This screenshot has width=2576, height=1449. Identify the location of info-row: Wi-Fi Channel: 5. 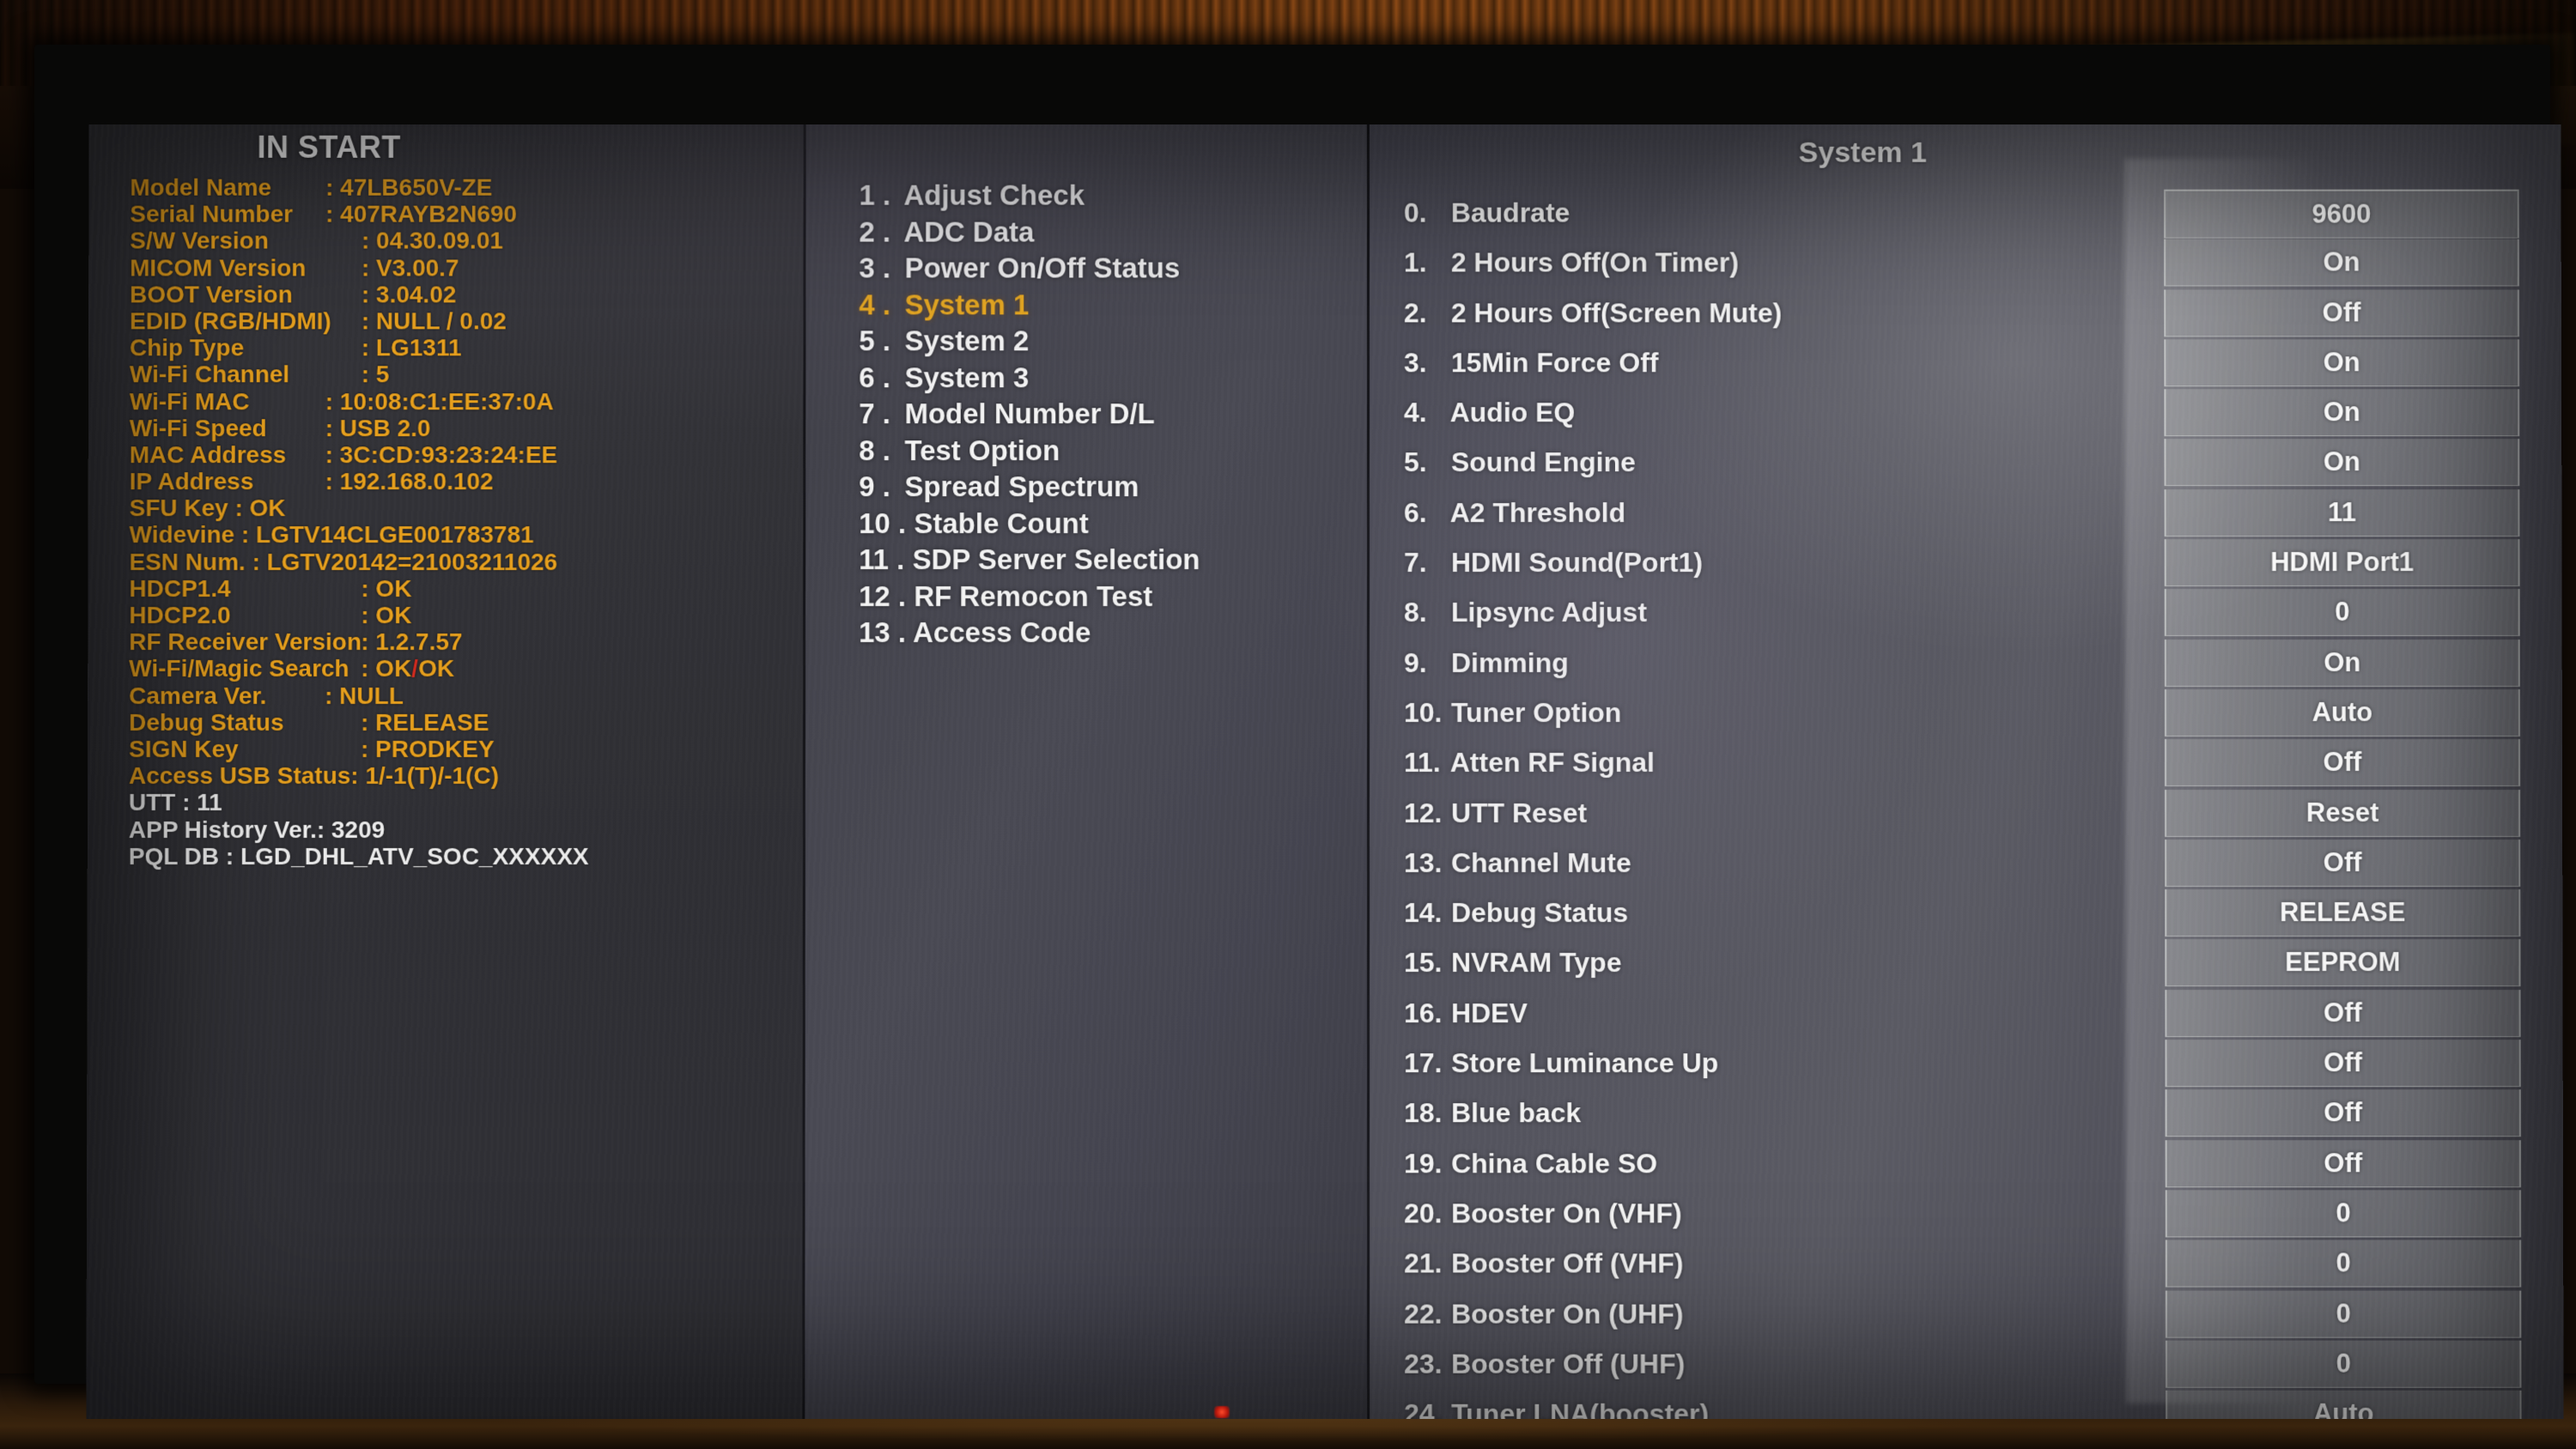
(464, 374).